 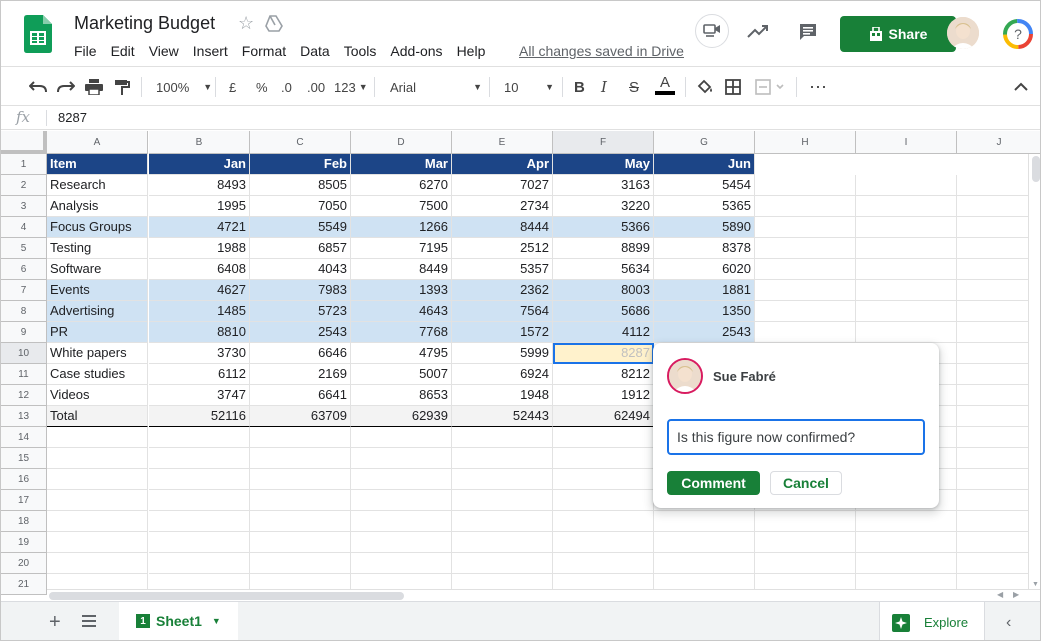 I want to click on total-cell: 52443, so click(x=502, y=416).